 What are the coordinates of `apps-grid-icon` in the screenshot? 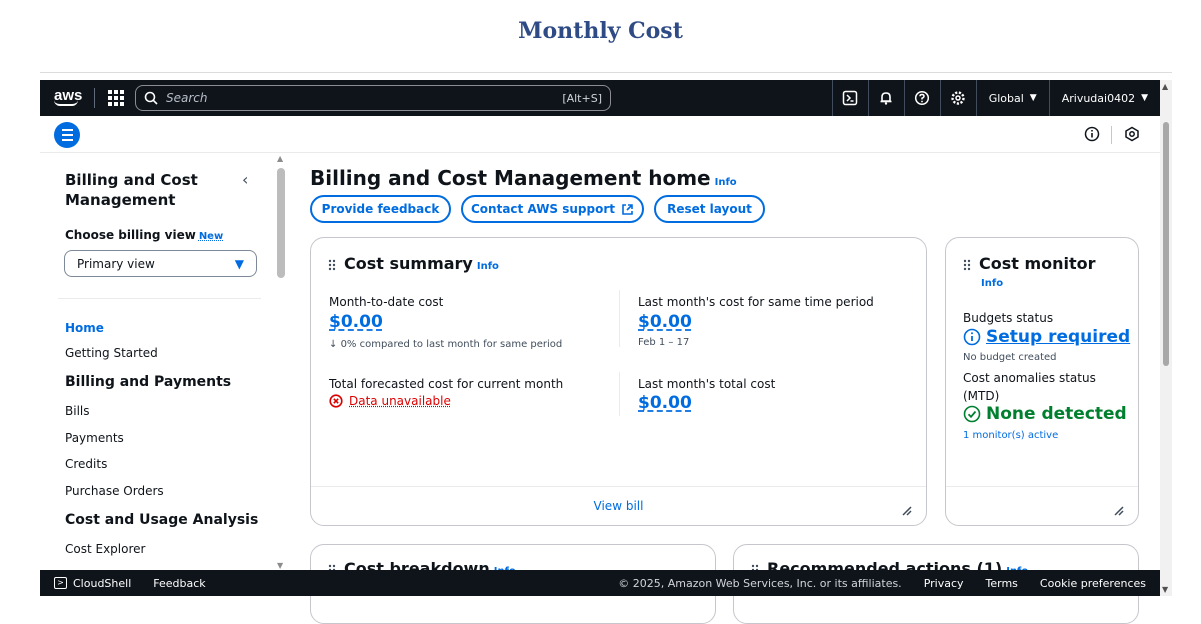 It's located at (116, 98).